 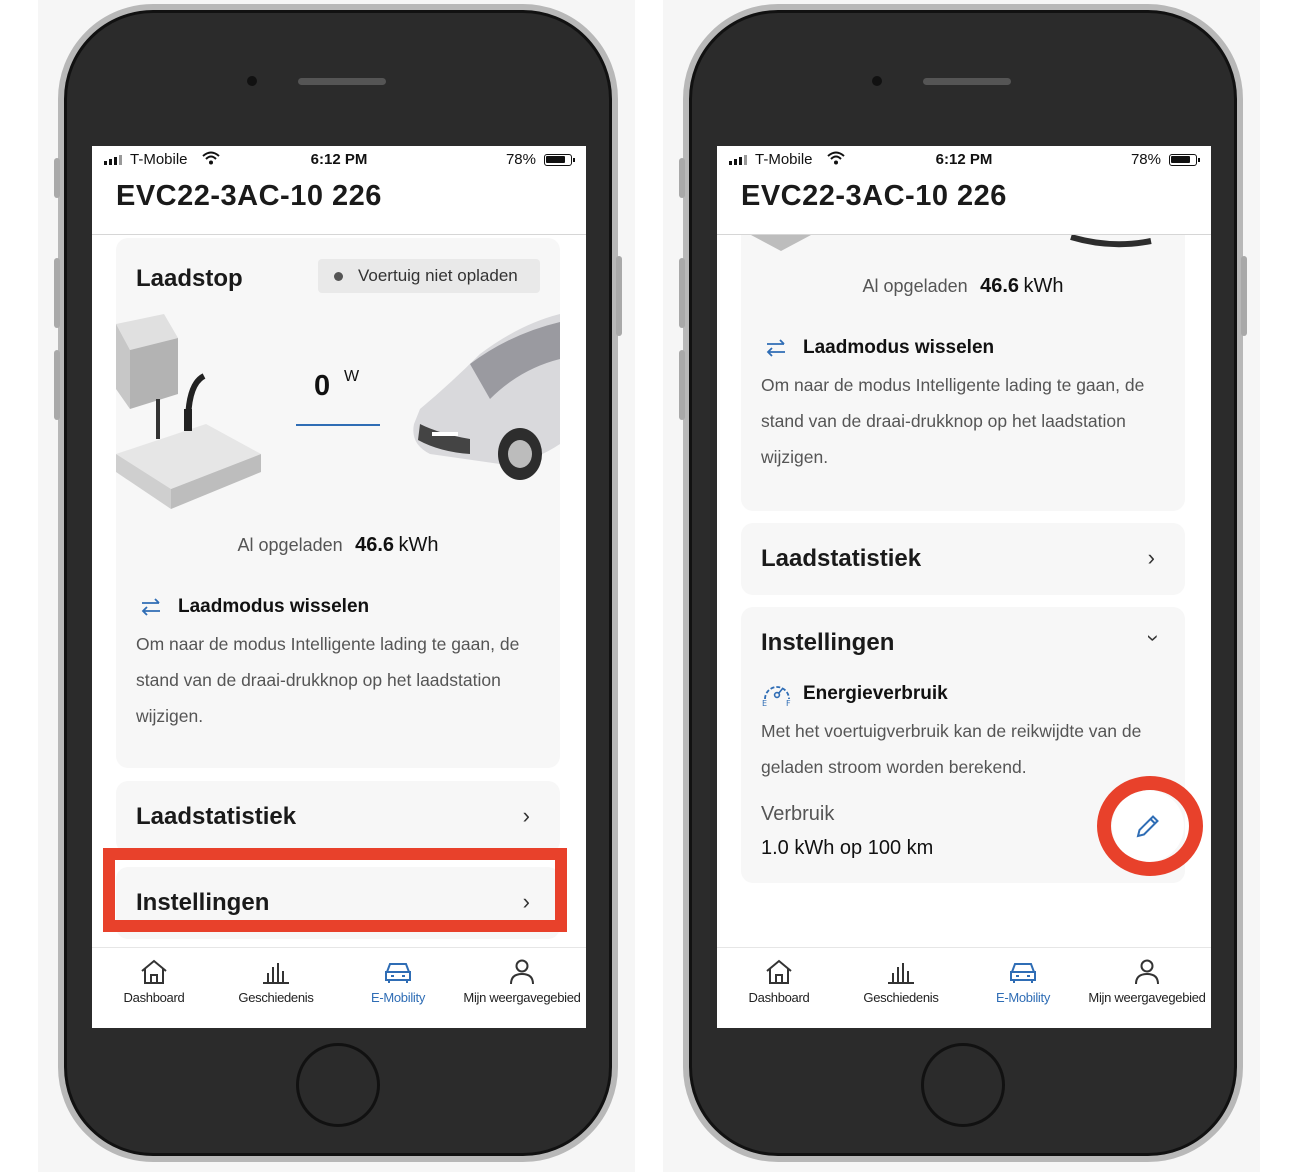 I want to click on energy-title: Energieverbruik, so click(x=875, y=693).